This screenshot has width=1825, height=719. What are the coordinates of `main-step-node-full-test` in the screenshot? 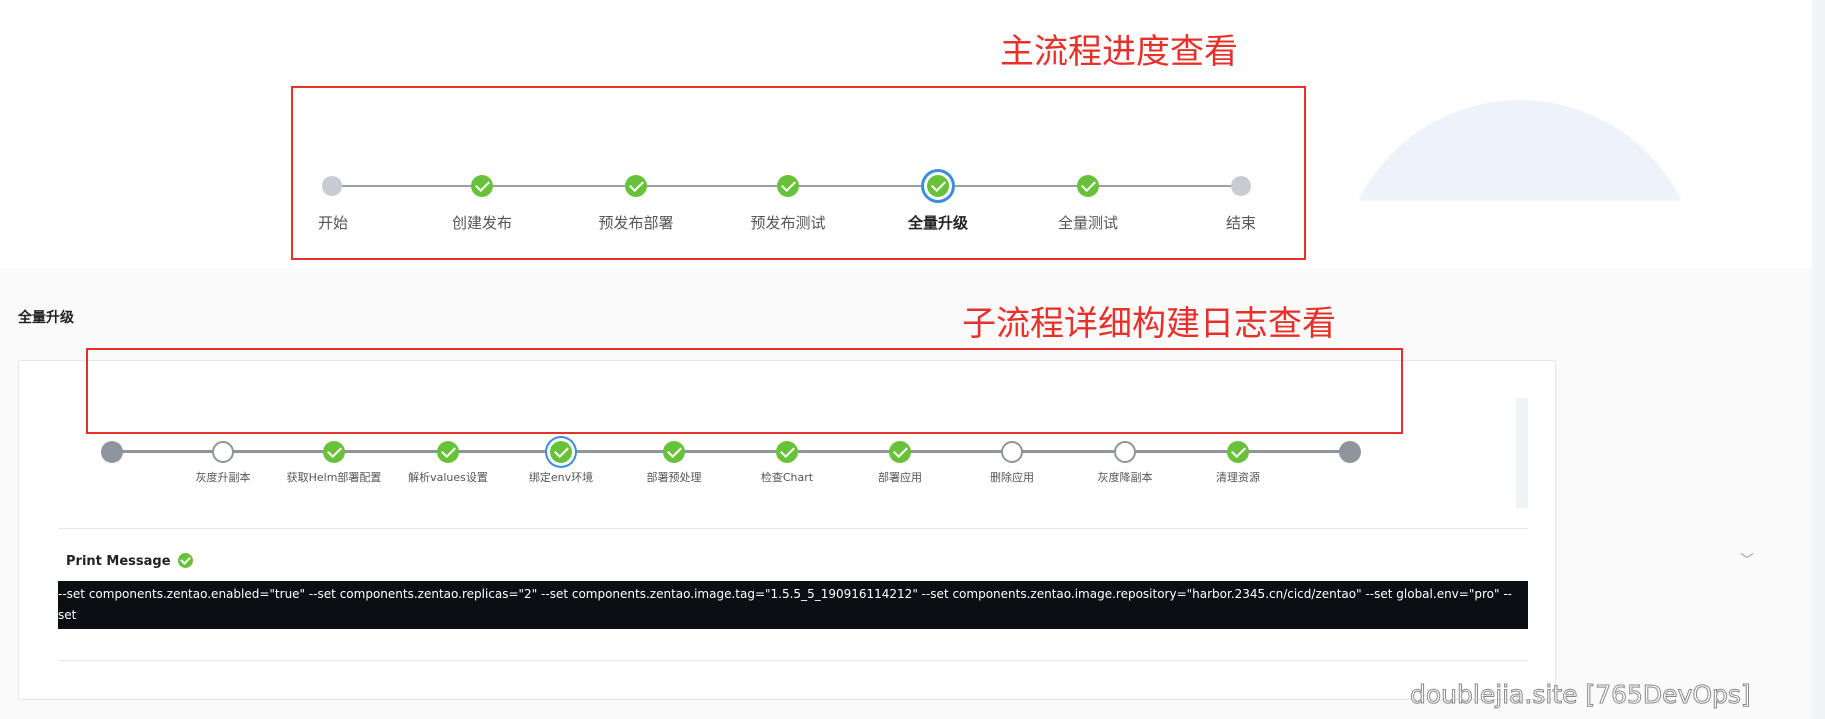 It's located at (1088, 186).